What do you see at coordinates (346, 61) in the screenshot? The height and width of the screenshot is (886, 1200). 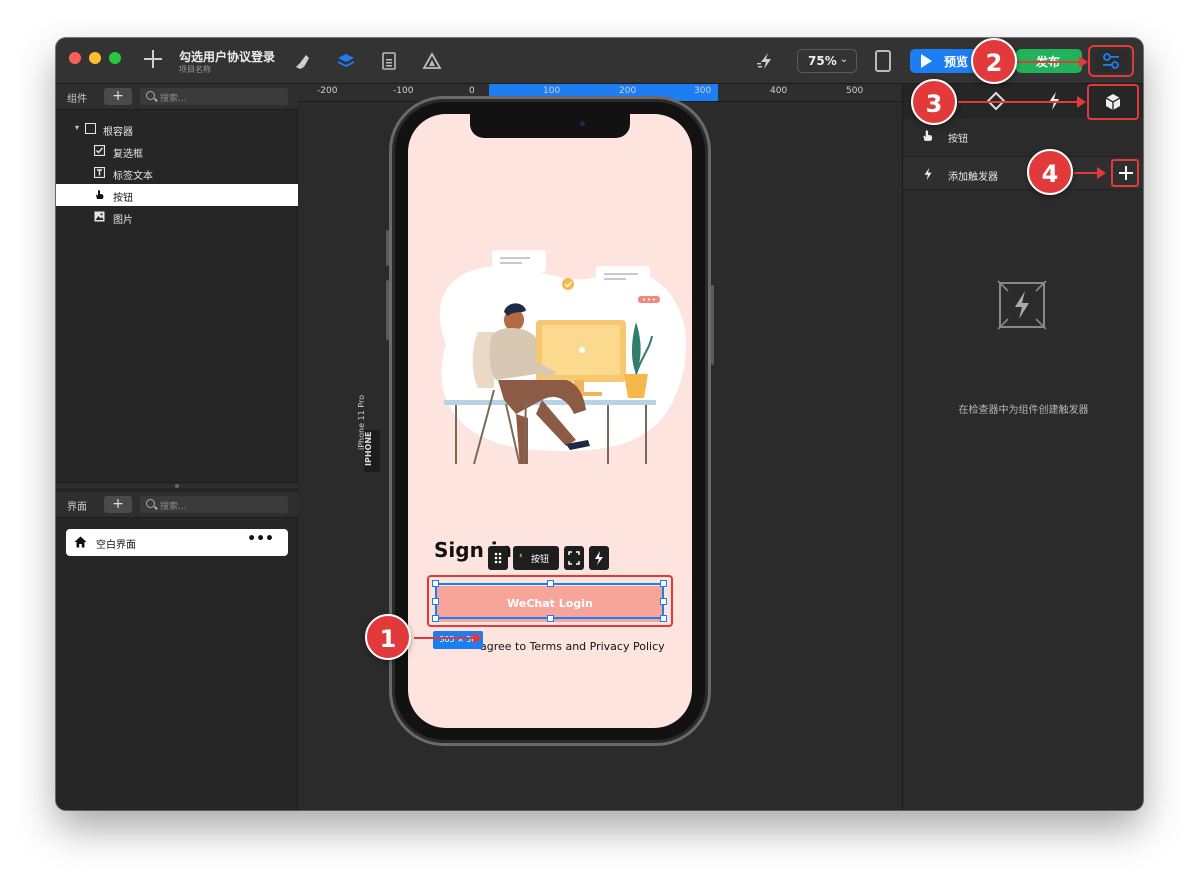 I see `layers-icon` at bounding box center [346, 61].